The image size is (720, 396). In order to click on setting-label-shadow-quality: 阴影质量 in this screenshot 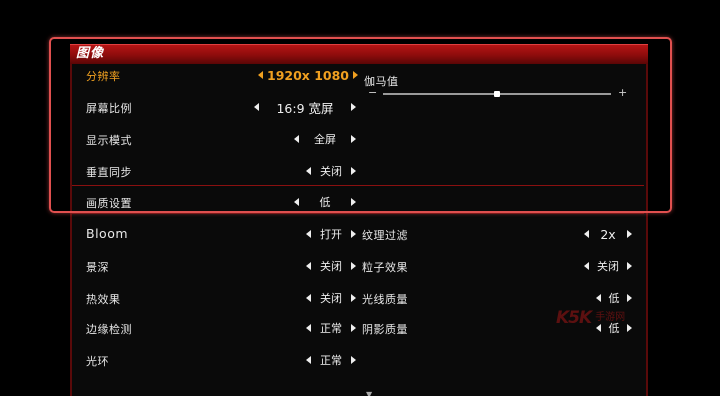, I will do `click(385, 329)`.